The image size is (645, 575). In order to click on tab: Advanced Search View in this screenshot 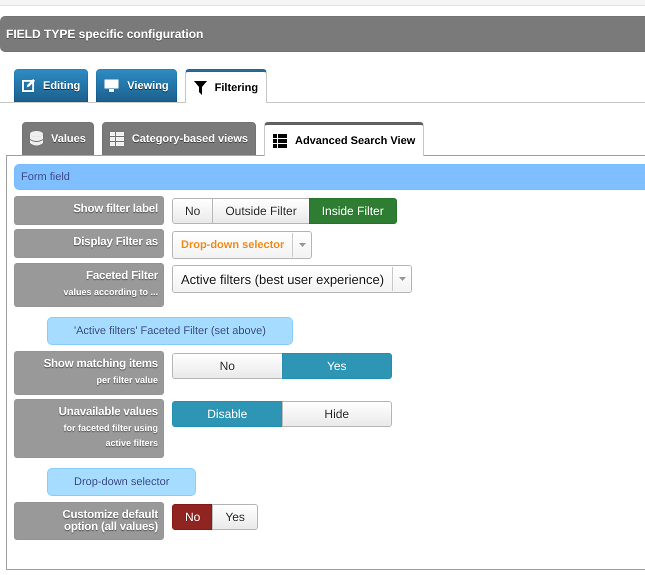, I will do `click(344, 139)`.